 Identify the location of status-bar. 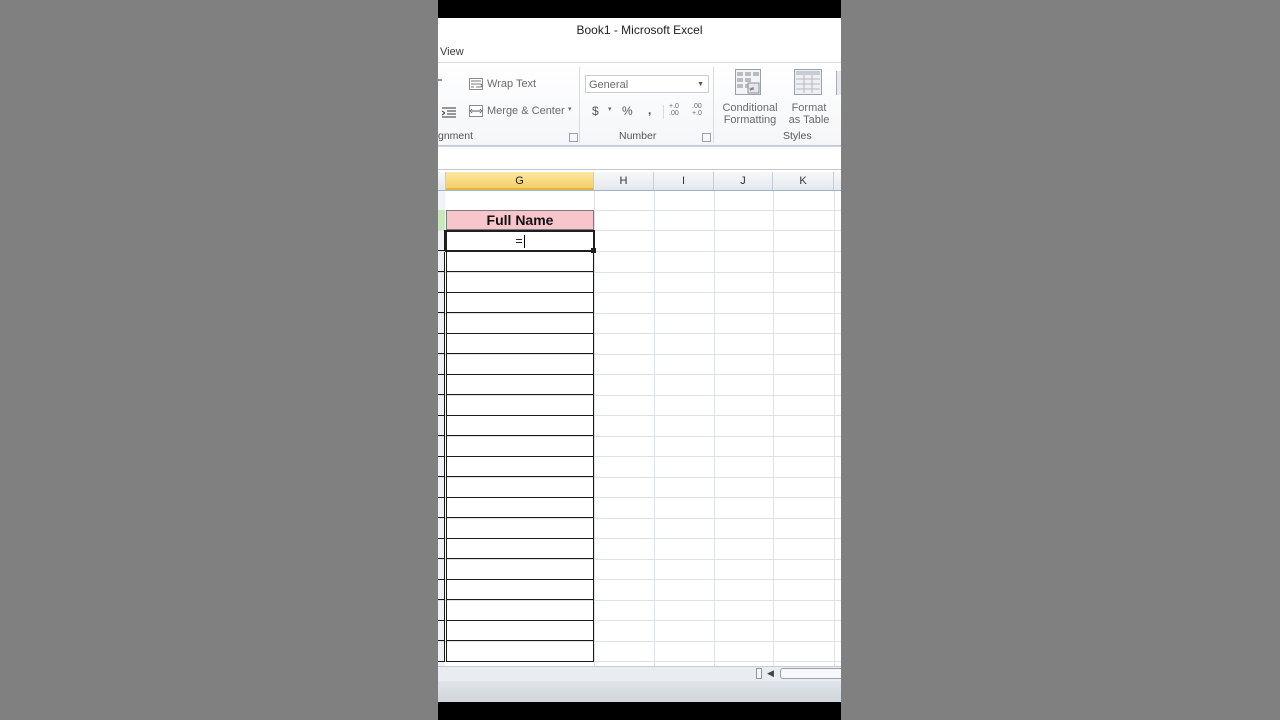
(639, 691).